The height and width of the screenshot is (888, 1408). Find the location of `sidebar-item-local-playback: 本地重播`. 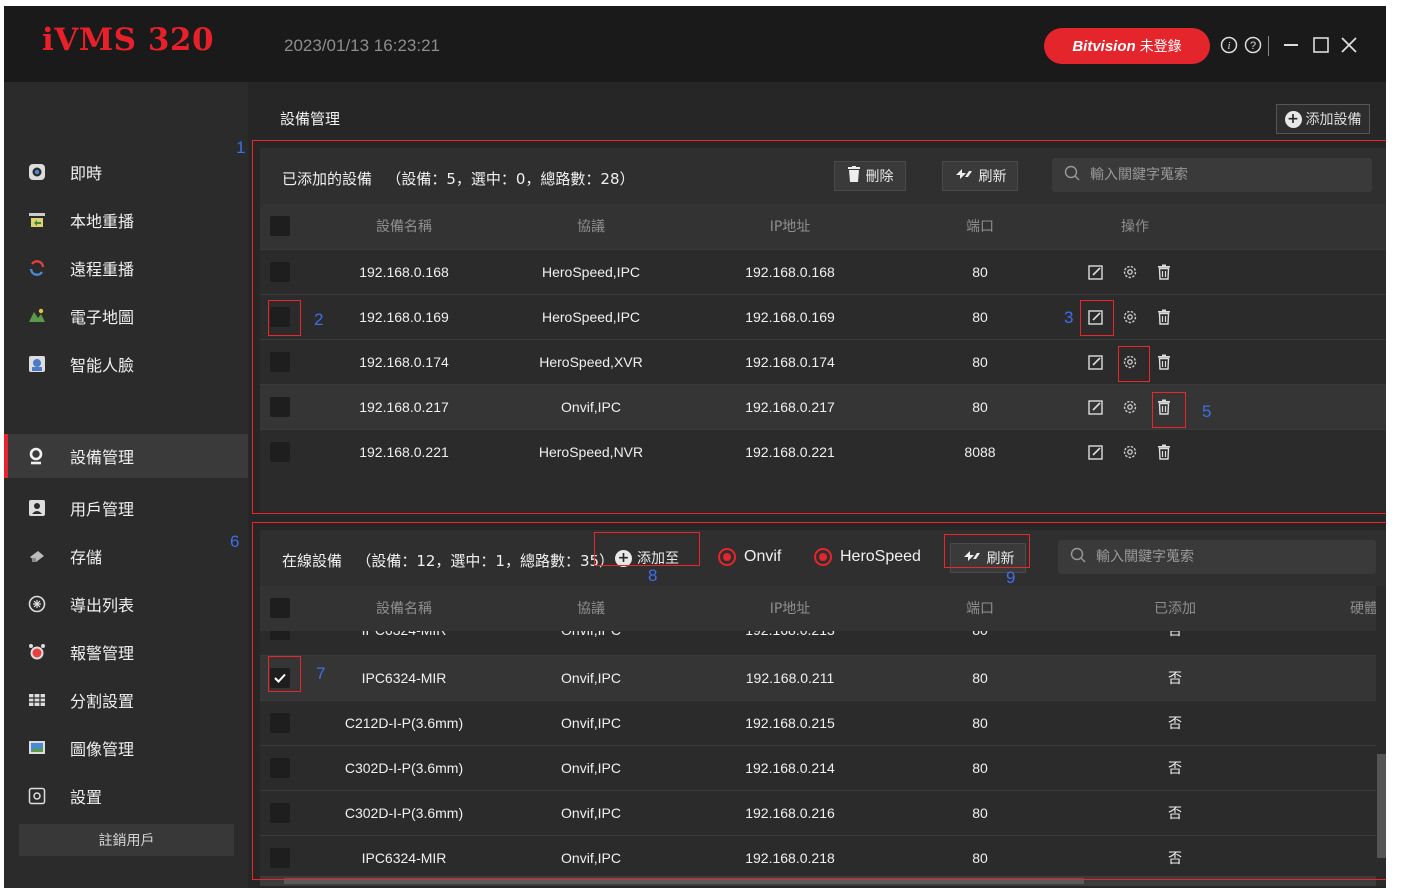

sidebar-item-local-playback: 本地重播 is located at coordinates (126, 220).